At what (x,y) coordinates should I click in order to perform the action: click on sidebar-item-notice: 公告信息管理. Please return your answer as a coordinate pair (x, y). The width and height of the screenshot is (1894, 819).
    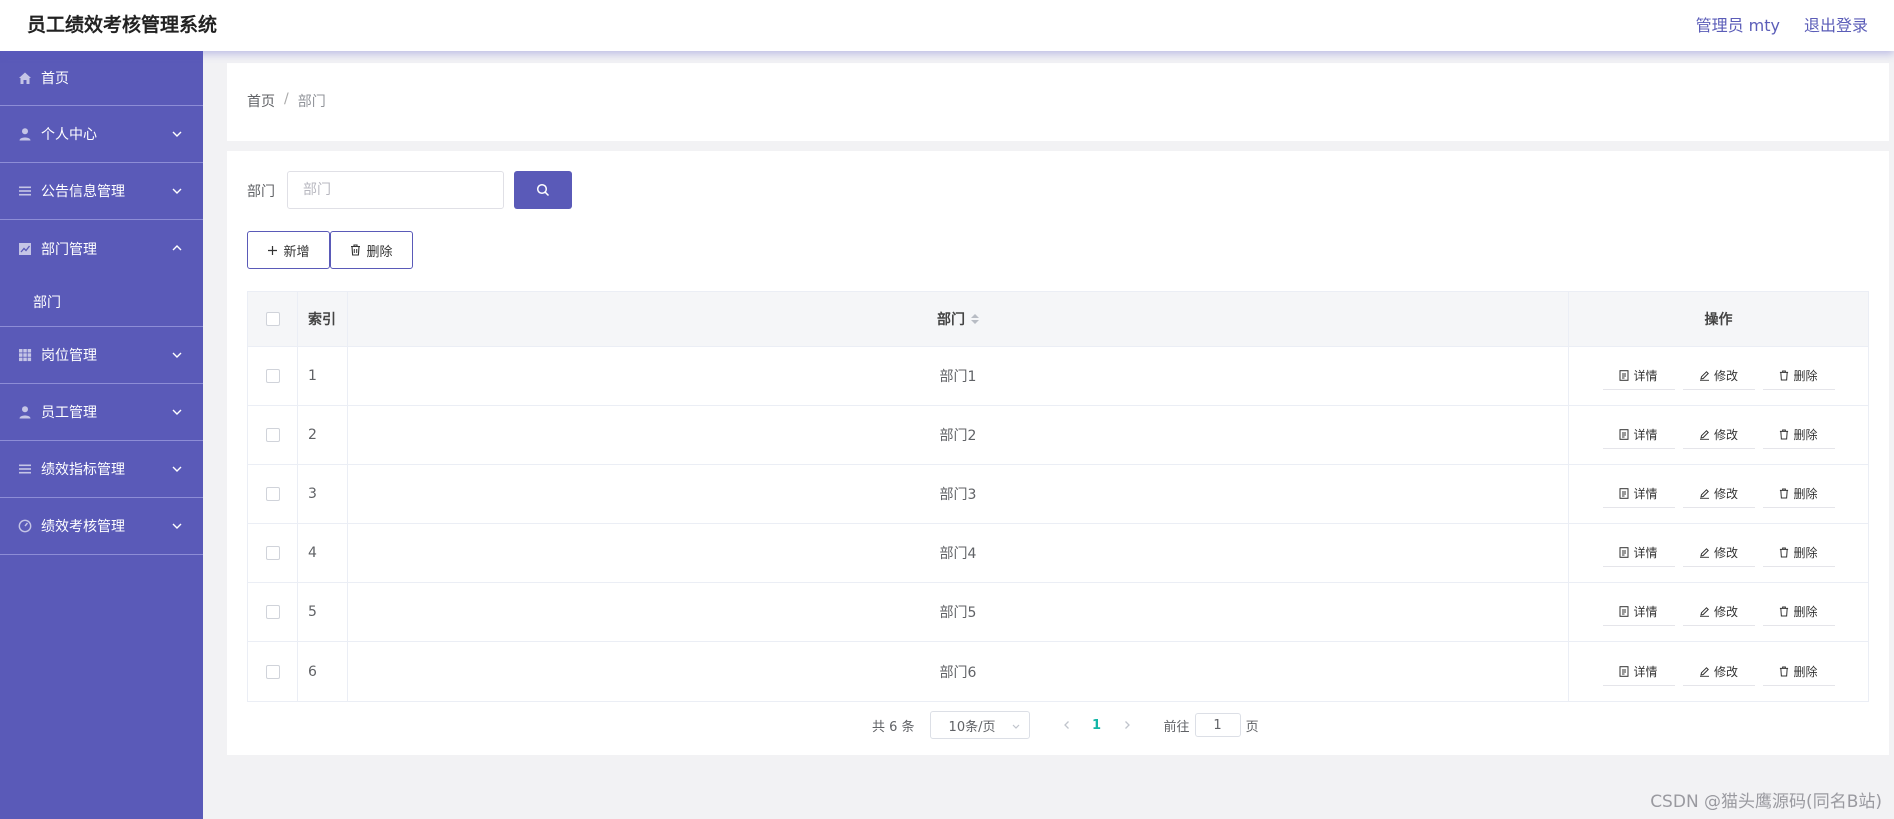
    Looking at the image, I should click on (101, 191).